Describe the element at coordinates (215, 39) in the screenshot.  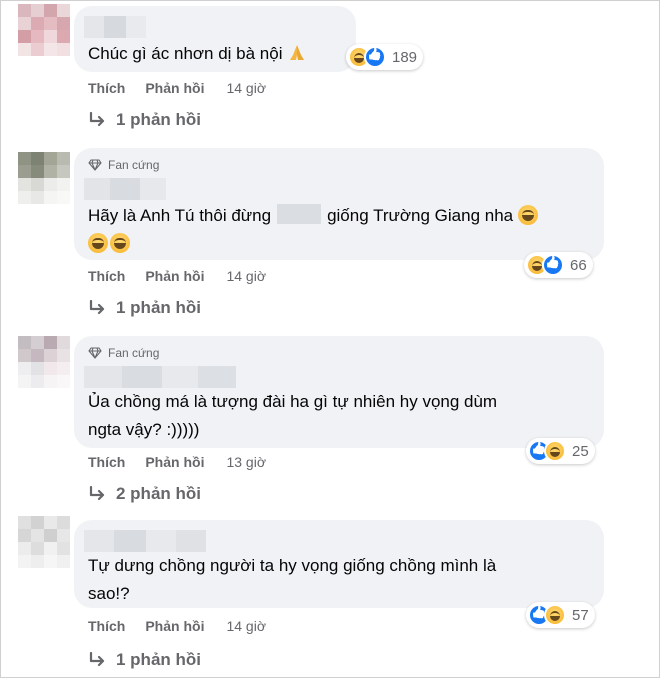
I see `comment-bubble: Chúc gì ác nhơn dị bà nội` at that location.